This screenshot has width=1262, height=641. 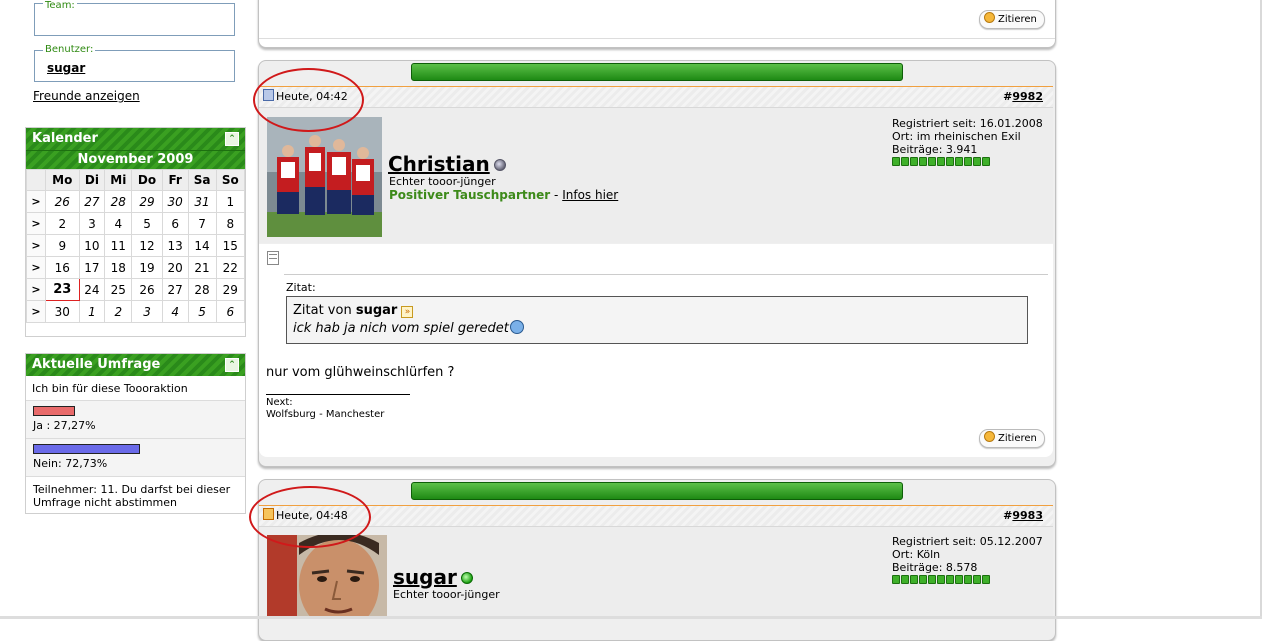 I want to click on reputation-bar, so click(x=967, y=580).